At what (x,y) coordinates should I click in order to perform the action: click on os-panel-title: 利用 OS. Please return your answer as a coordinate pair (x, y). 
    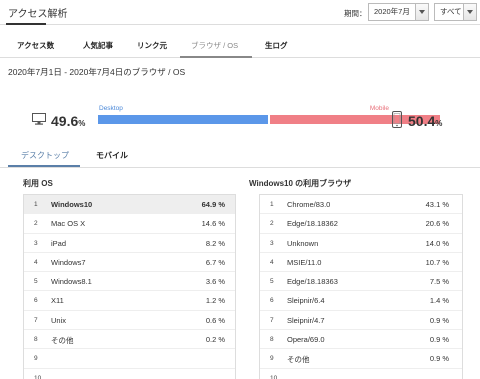
    Looking at the image, I should click on (38, 183).